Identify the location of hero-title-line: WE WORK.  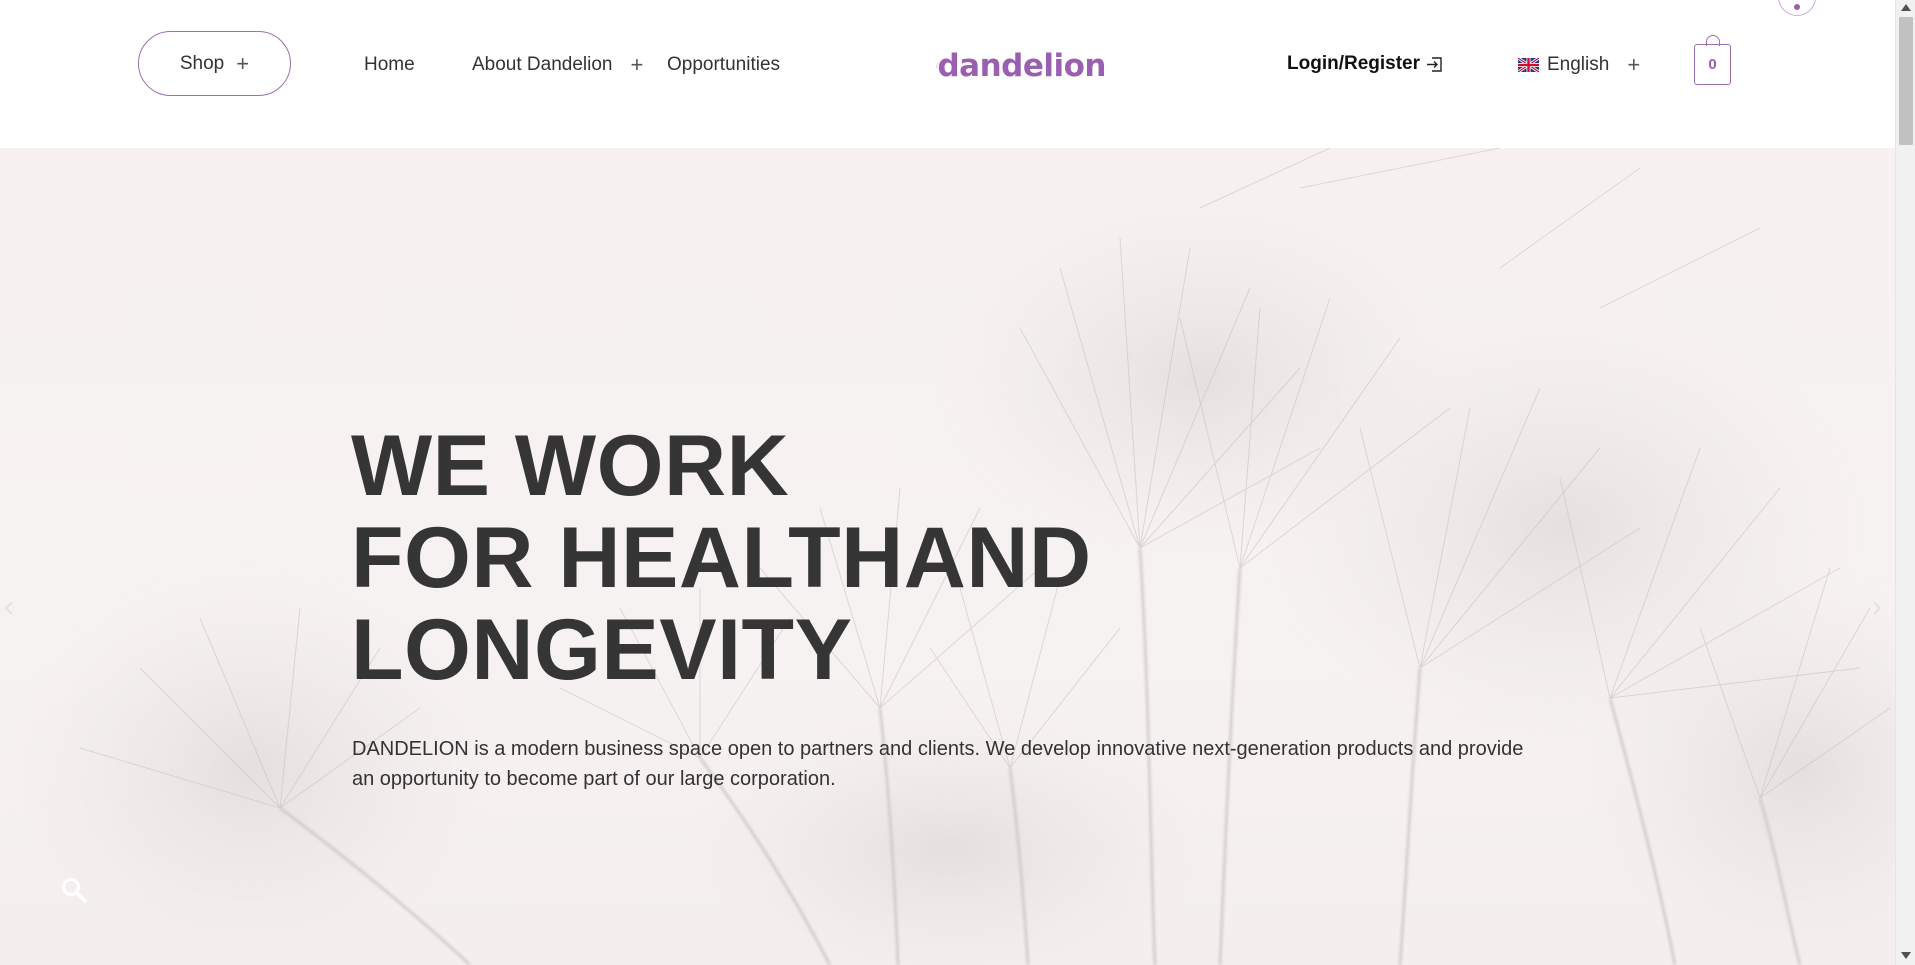
(570, 466).